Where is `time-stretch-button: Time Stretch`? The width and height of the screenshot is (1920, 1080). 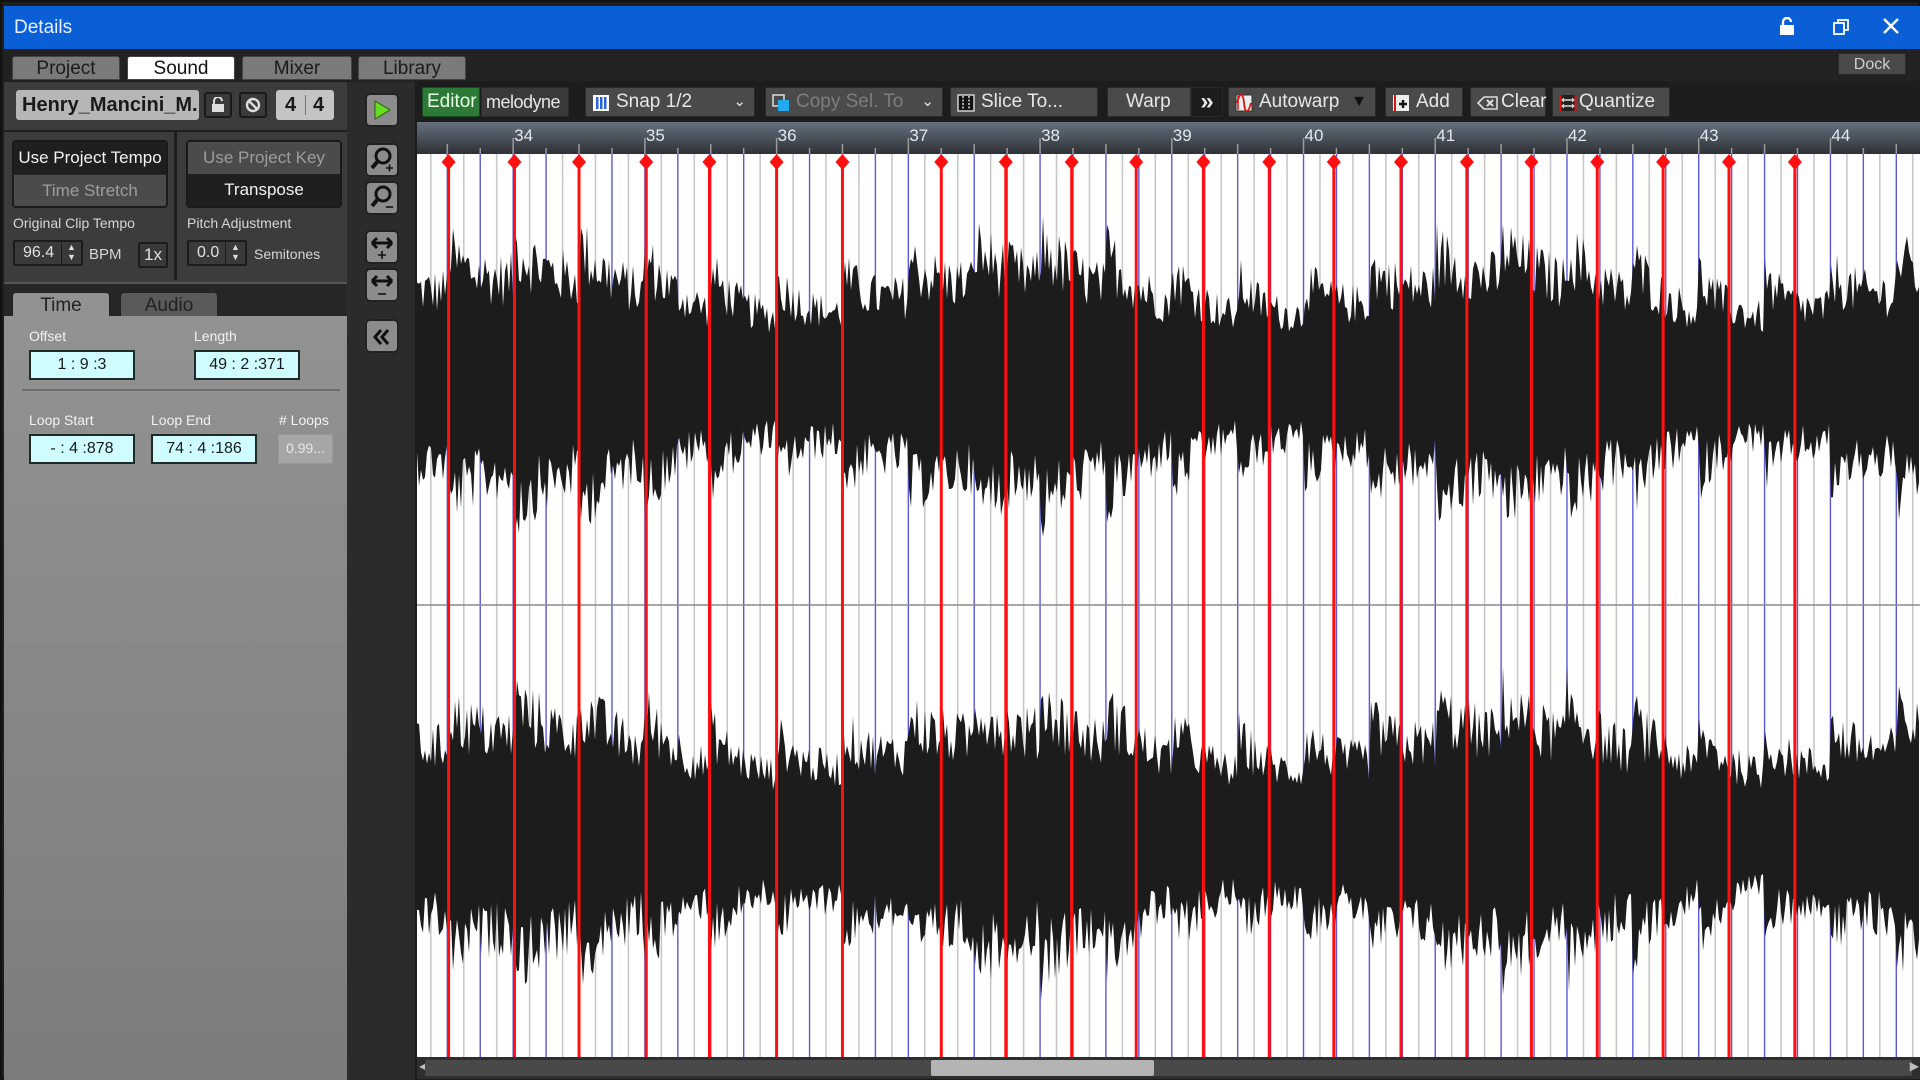
time-stretch-button: Time Stretch is located at coordinates (90, 190).